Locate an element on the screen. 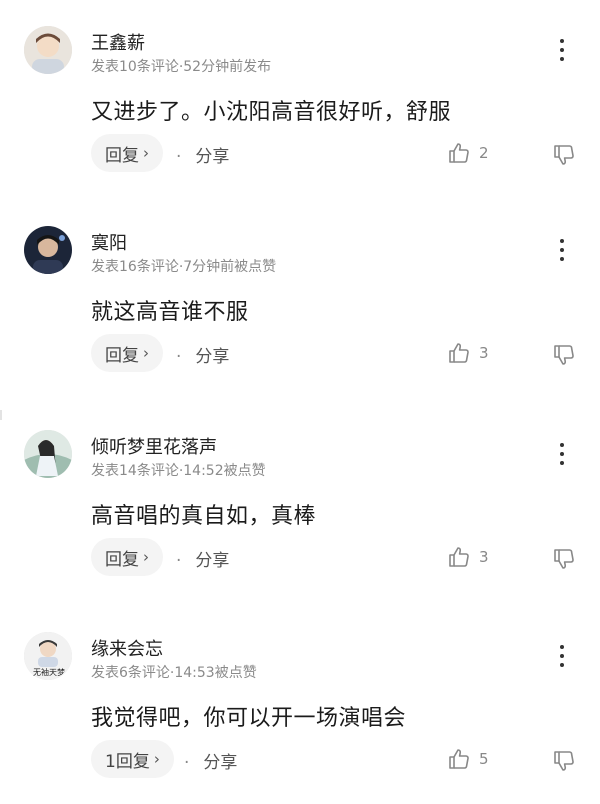 The width and height of the screenshot is (600, 804). like-button: 2 is located at coordinates (468, 153).